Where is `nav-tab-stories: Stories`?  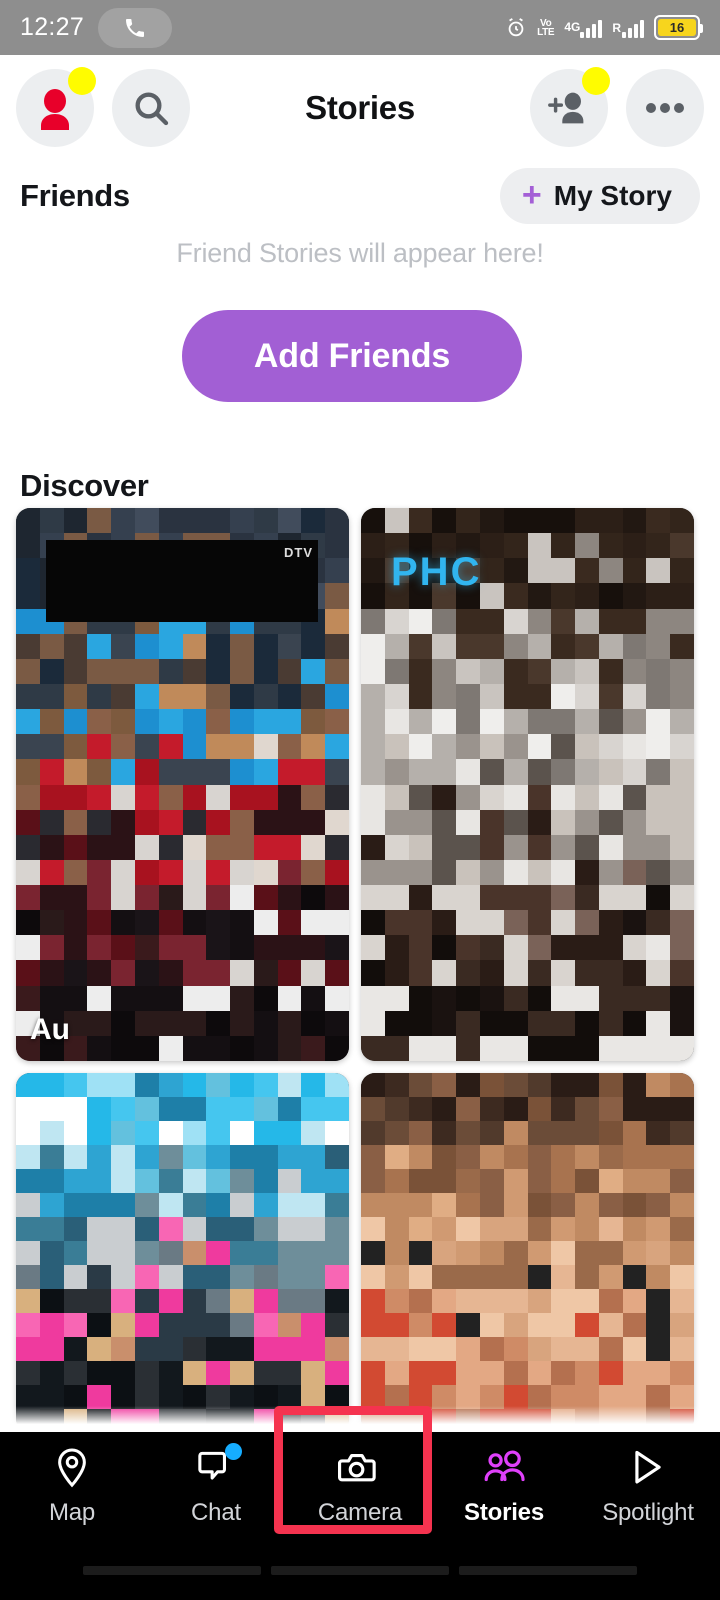
nav-tab-stories: Stories is located at coordinates (504, 1486).